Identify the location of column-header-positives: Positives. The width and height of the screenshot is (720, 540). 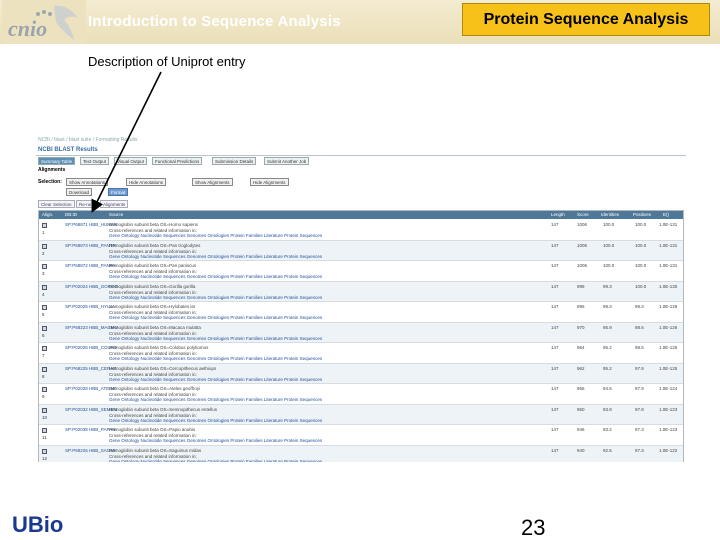
(642, 214).